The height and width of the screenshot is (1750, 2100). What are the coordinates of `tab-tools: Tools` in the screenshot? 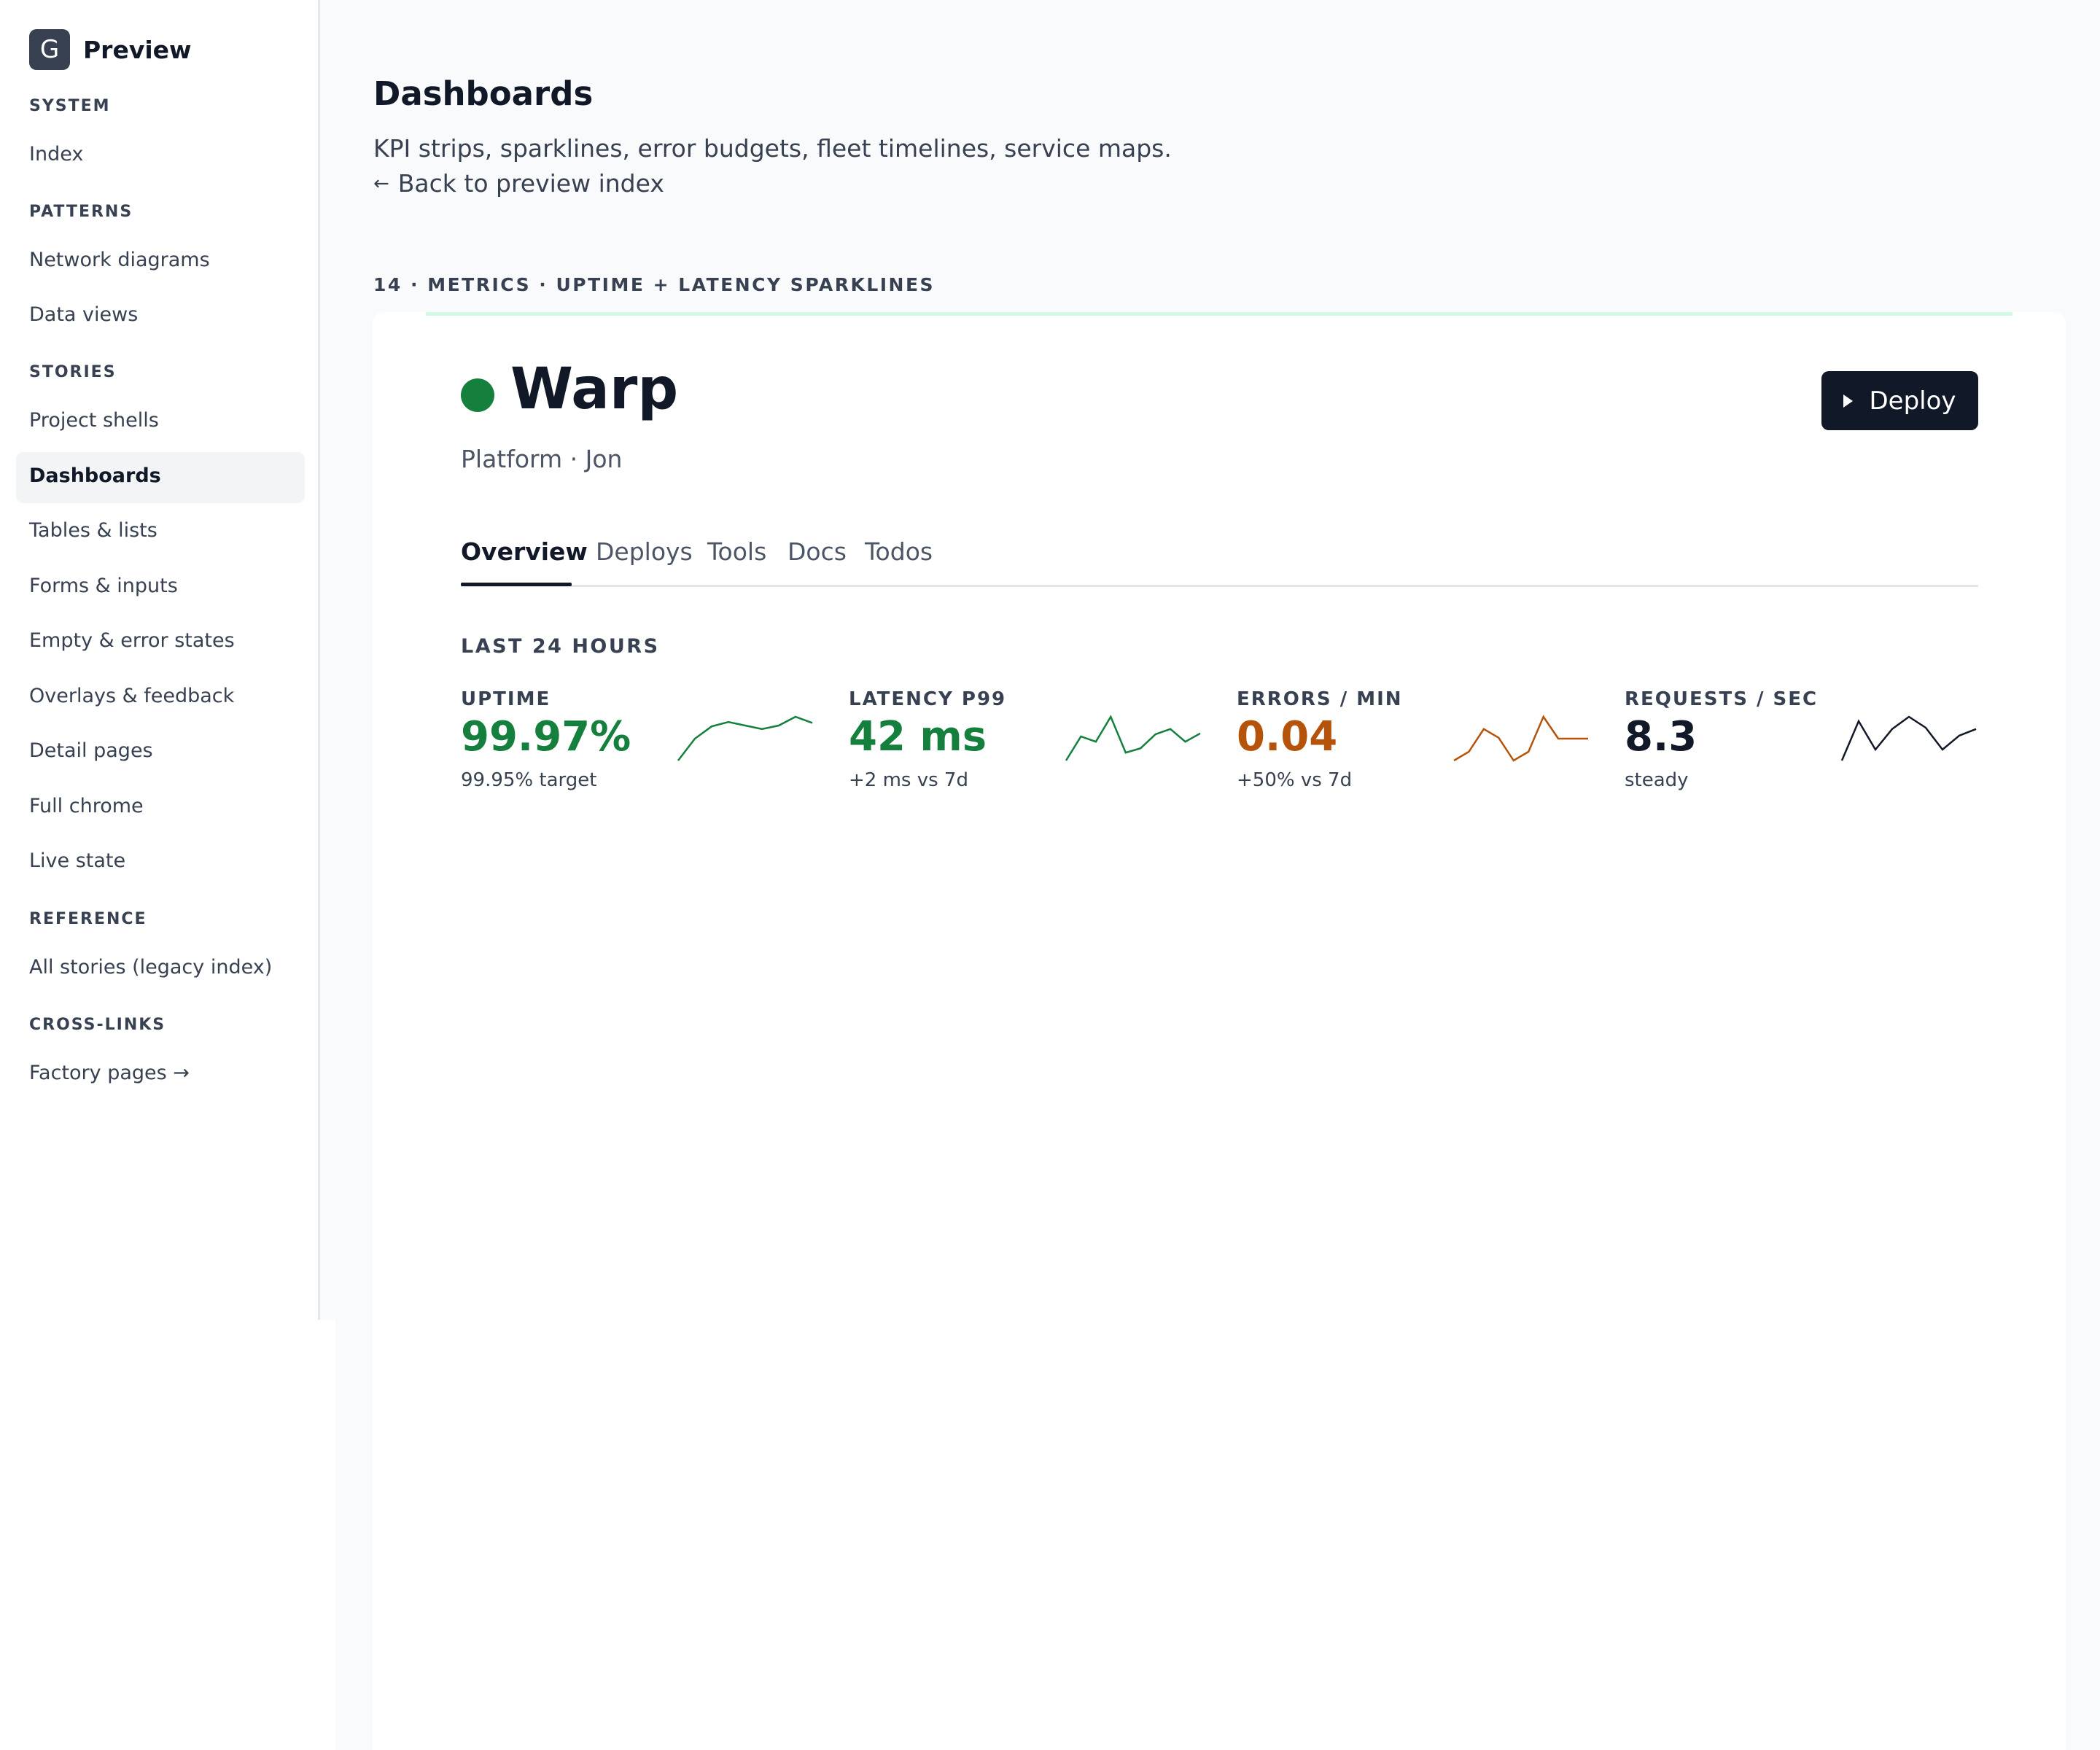 It's located at (736, 551).